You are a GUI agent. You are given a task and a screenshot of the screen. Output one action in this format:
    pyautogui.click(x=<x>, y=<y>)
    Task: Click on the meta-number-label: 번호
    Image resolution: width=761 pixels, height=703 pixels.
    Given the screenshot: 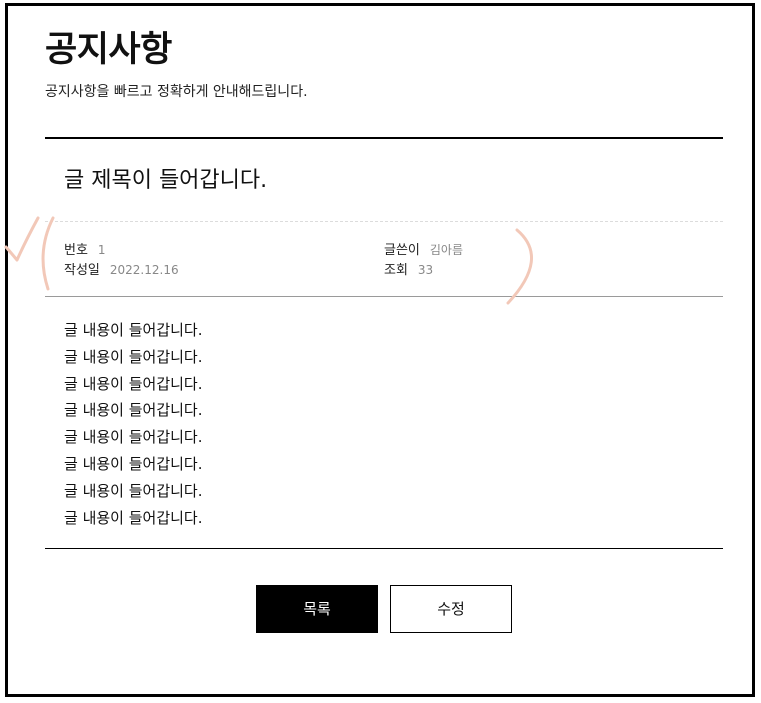 What is the action you would take?
    pyautogui.click(x=76, y=250)
    